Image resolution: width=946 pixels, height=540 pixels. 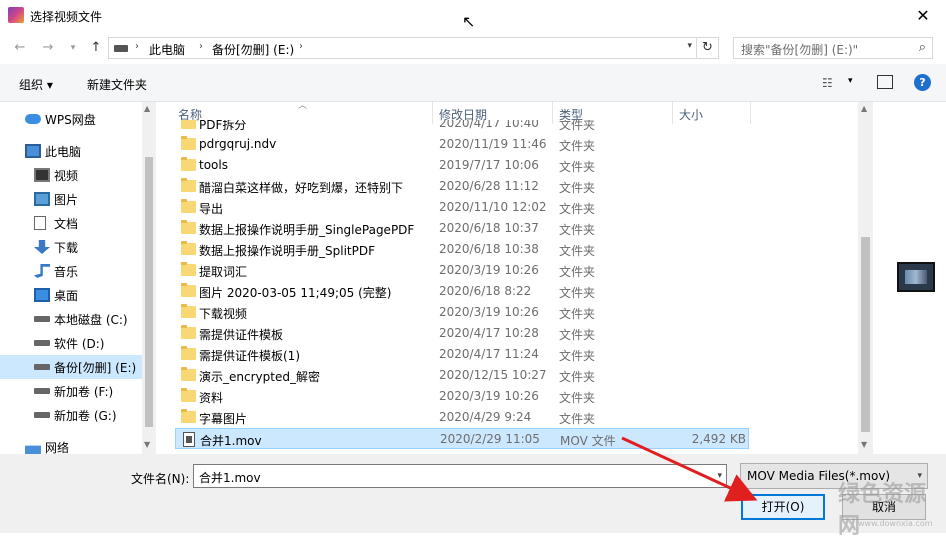 What do you see at coordinates (79, 344) in the screenshot?
I see `nav-item-label: 软件 (D:)` at bounding box center [79, 344].